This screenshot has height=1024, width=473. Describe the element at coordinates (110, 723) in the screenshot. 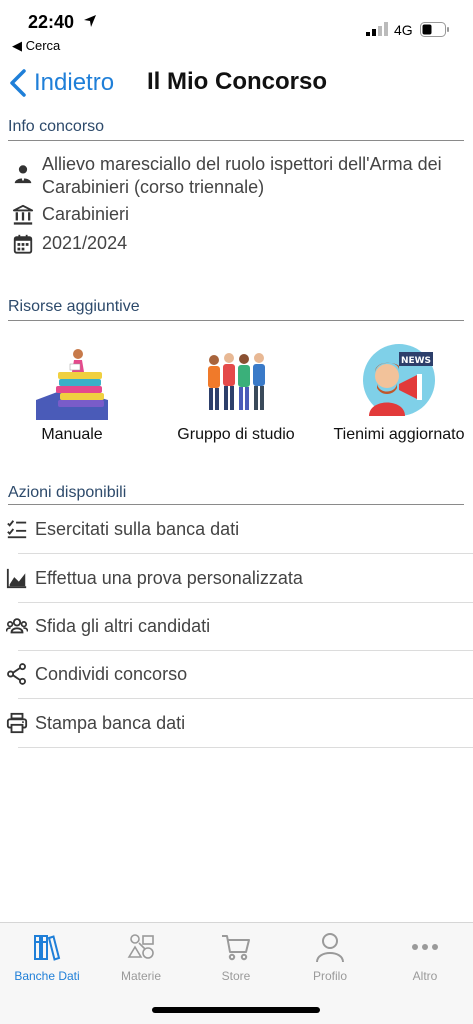

I see `action-stampa-label: Stampa banca dati` at that location.